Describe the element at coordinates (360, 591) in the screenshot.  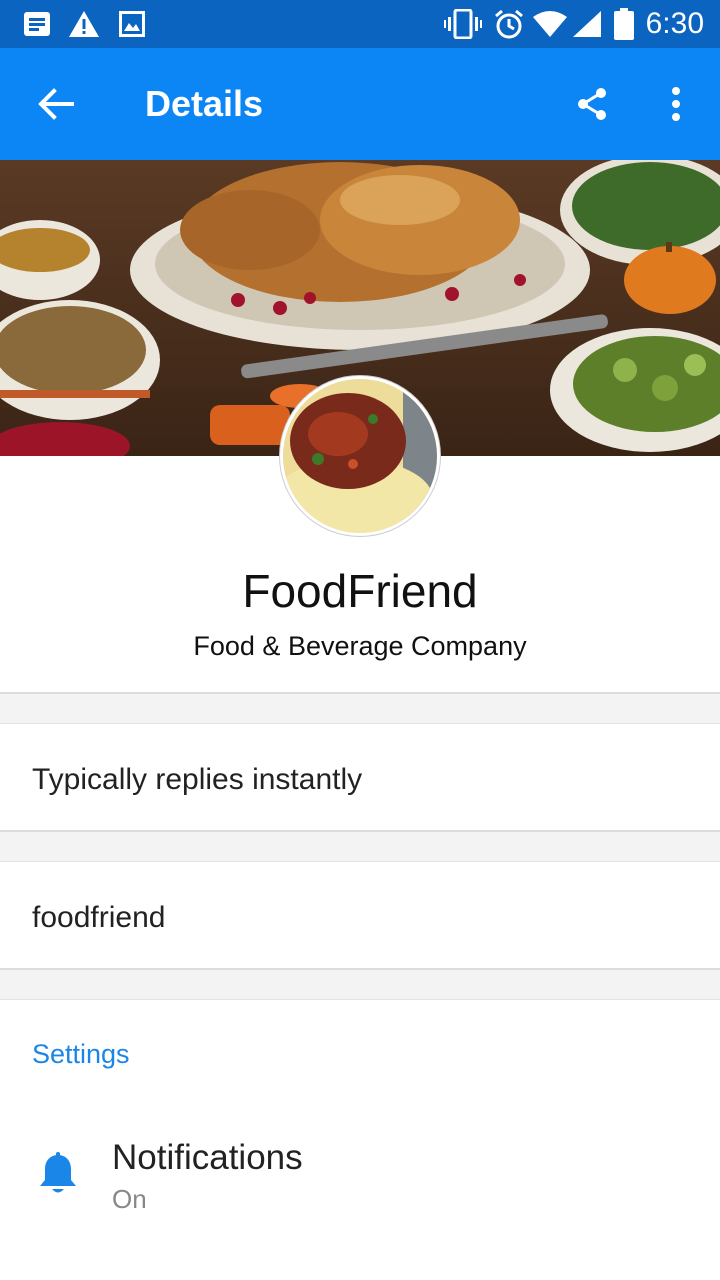
I see `page-name: FoodFriend` at that location.